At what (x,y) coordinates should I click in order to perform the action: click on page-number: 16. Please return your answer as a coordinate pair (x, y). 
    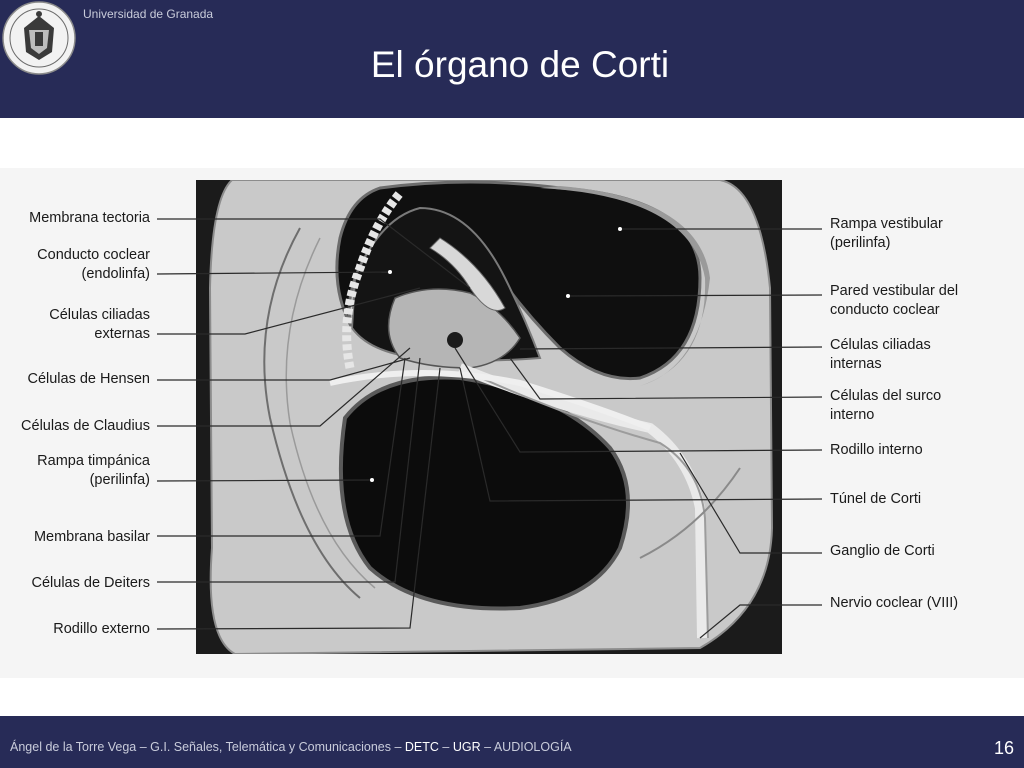
    Looking at the image, I should click on (1003, 748).